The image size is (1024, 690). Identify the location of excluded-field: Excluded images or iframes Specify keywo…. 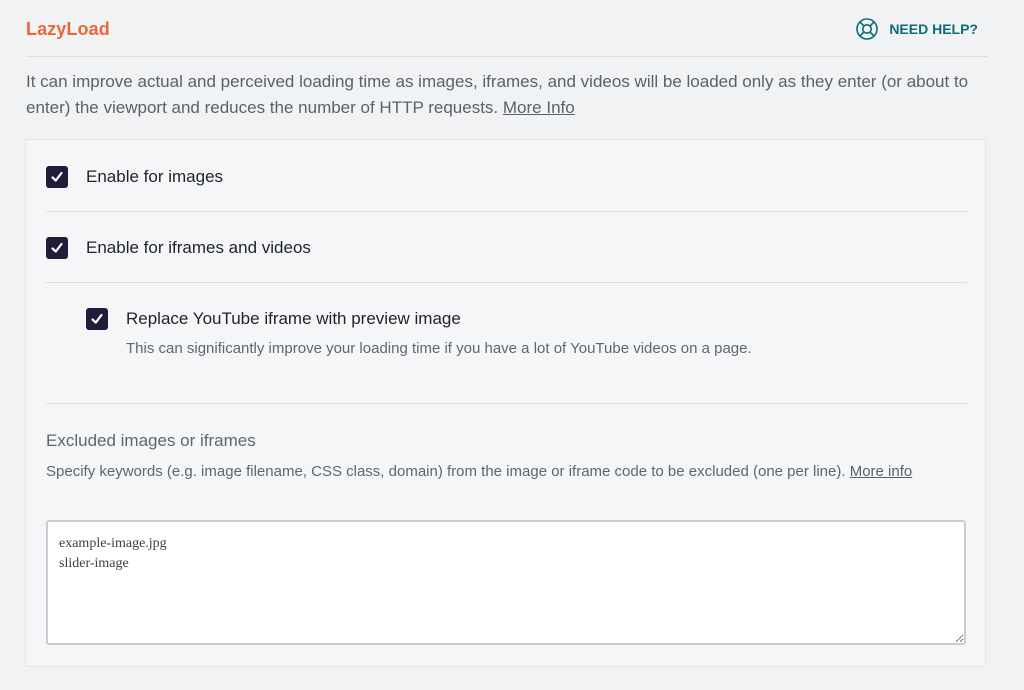
(506, 457).